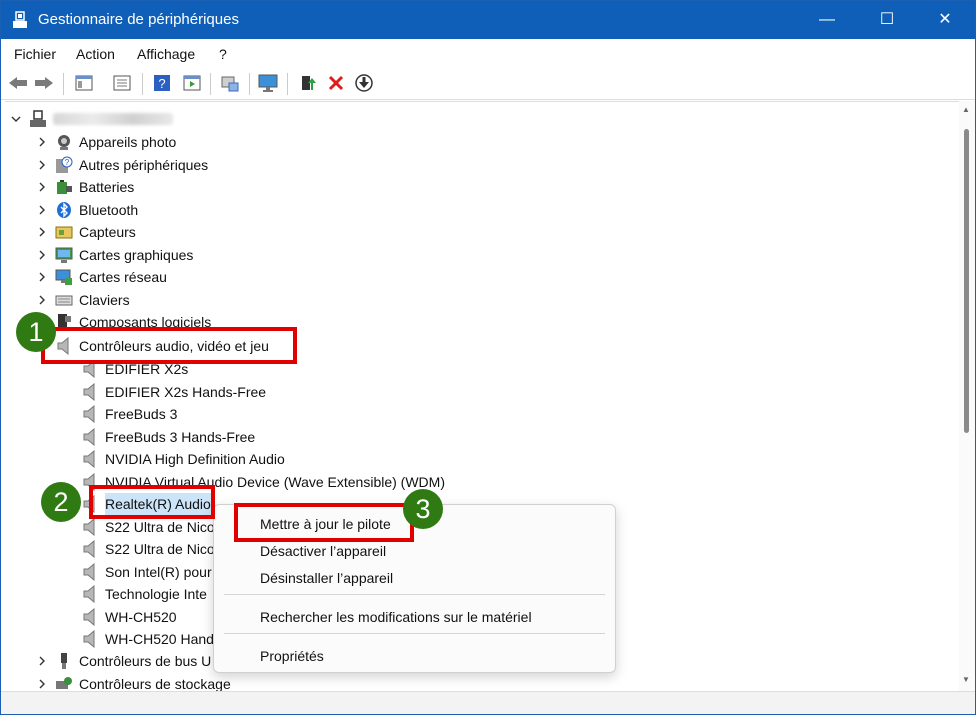 This screenshot has width=976, height=715. I want to click on device-label: FreeBuds 3 Hands-Free, so click(180, 436).